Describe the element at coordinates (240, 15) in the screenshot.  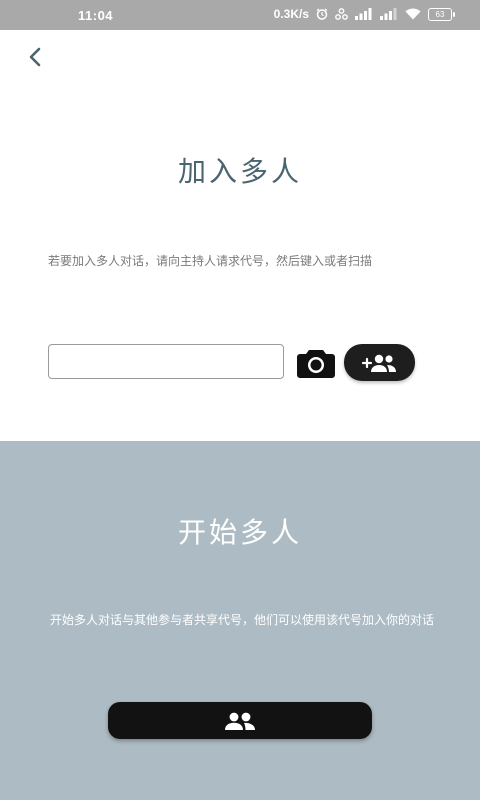
I see `status-bar: 11:04 0.3K/s 63` at that location.